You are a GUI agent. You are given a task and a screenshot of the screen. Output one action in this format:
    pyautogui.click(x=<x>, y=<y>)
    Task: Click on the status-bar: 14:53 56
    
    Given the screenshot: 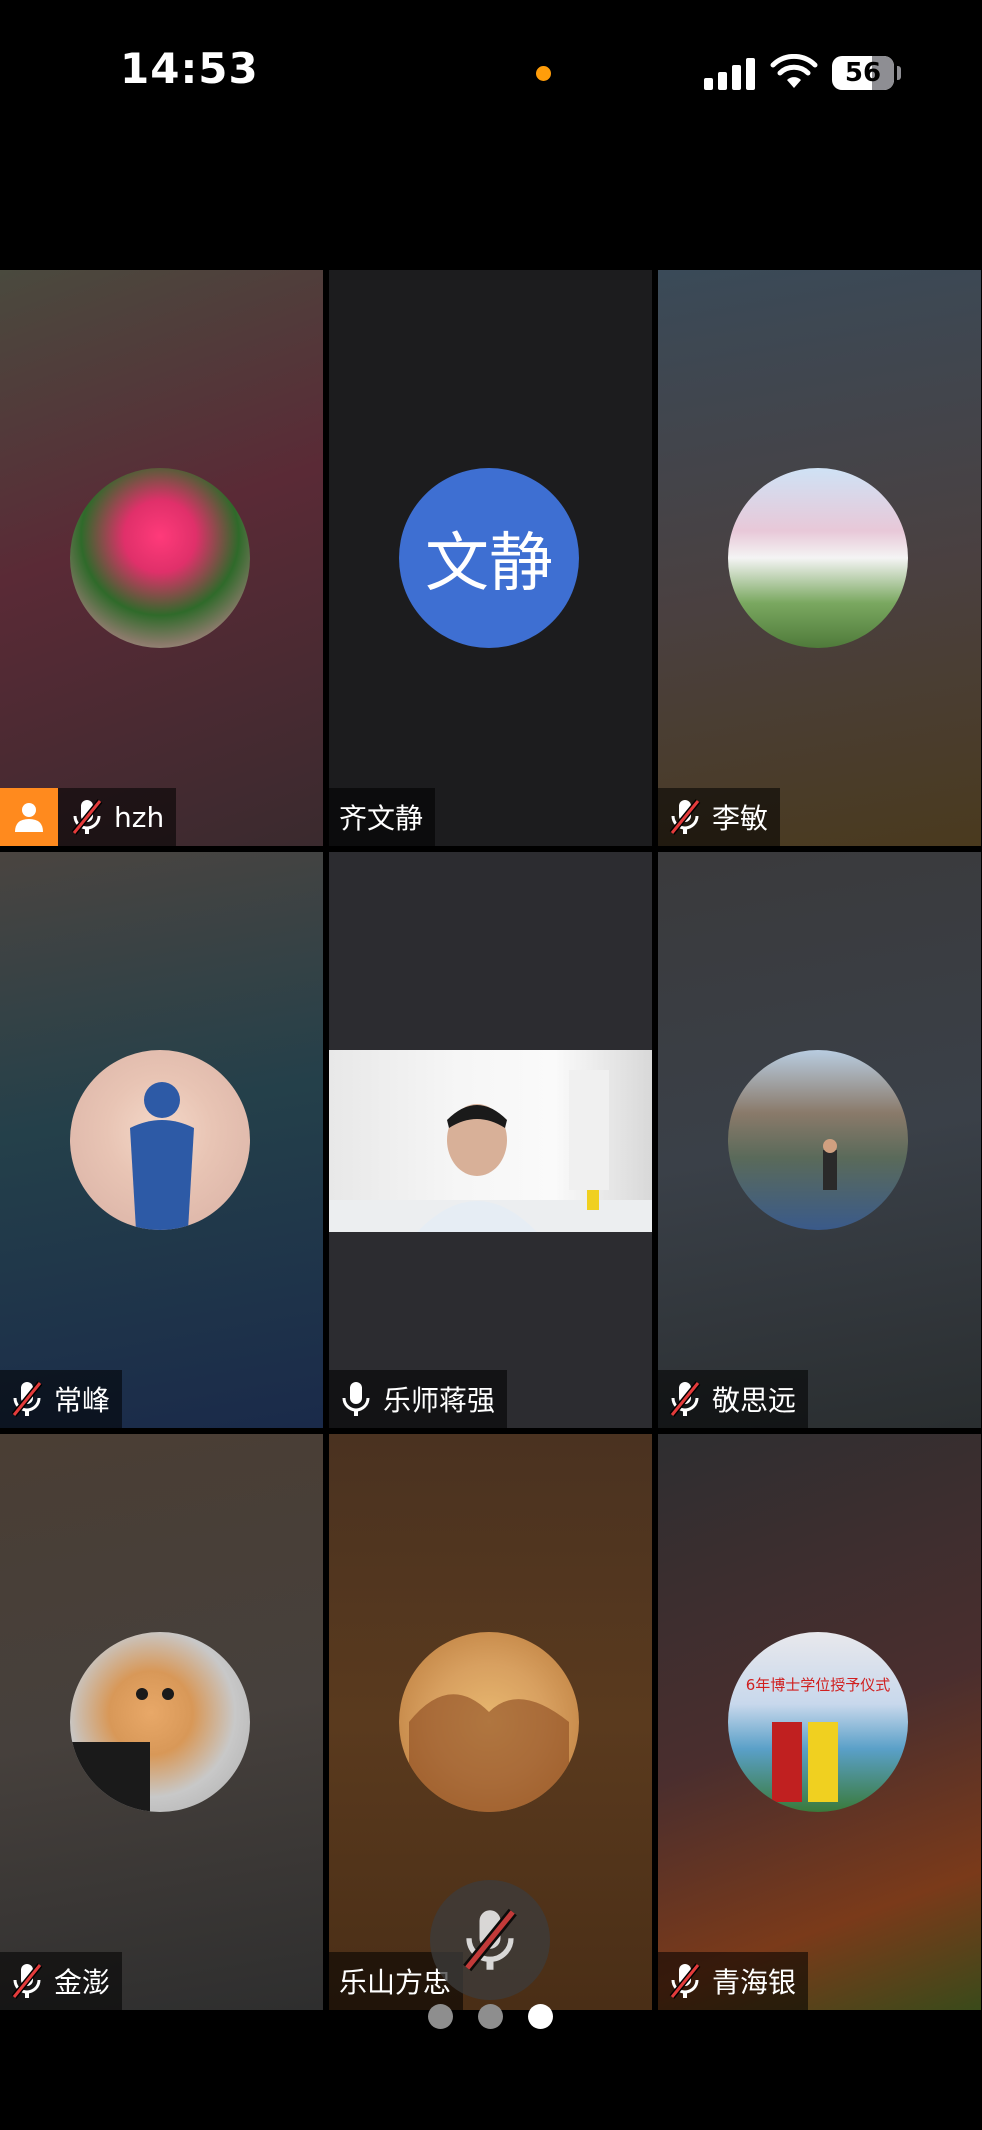 What is the action you would take?
    pyautogui.click(x=491, y=75)
    